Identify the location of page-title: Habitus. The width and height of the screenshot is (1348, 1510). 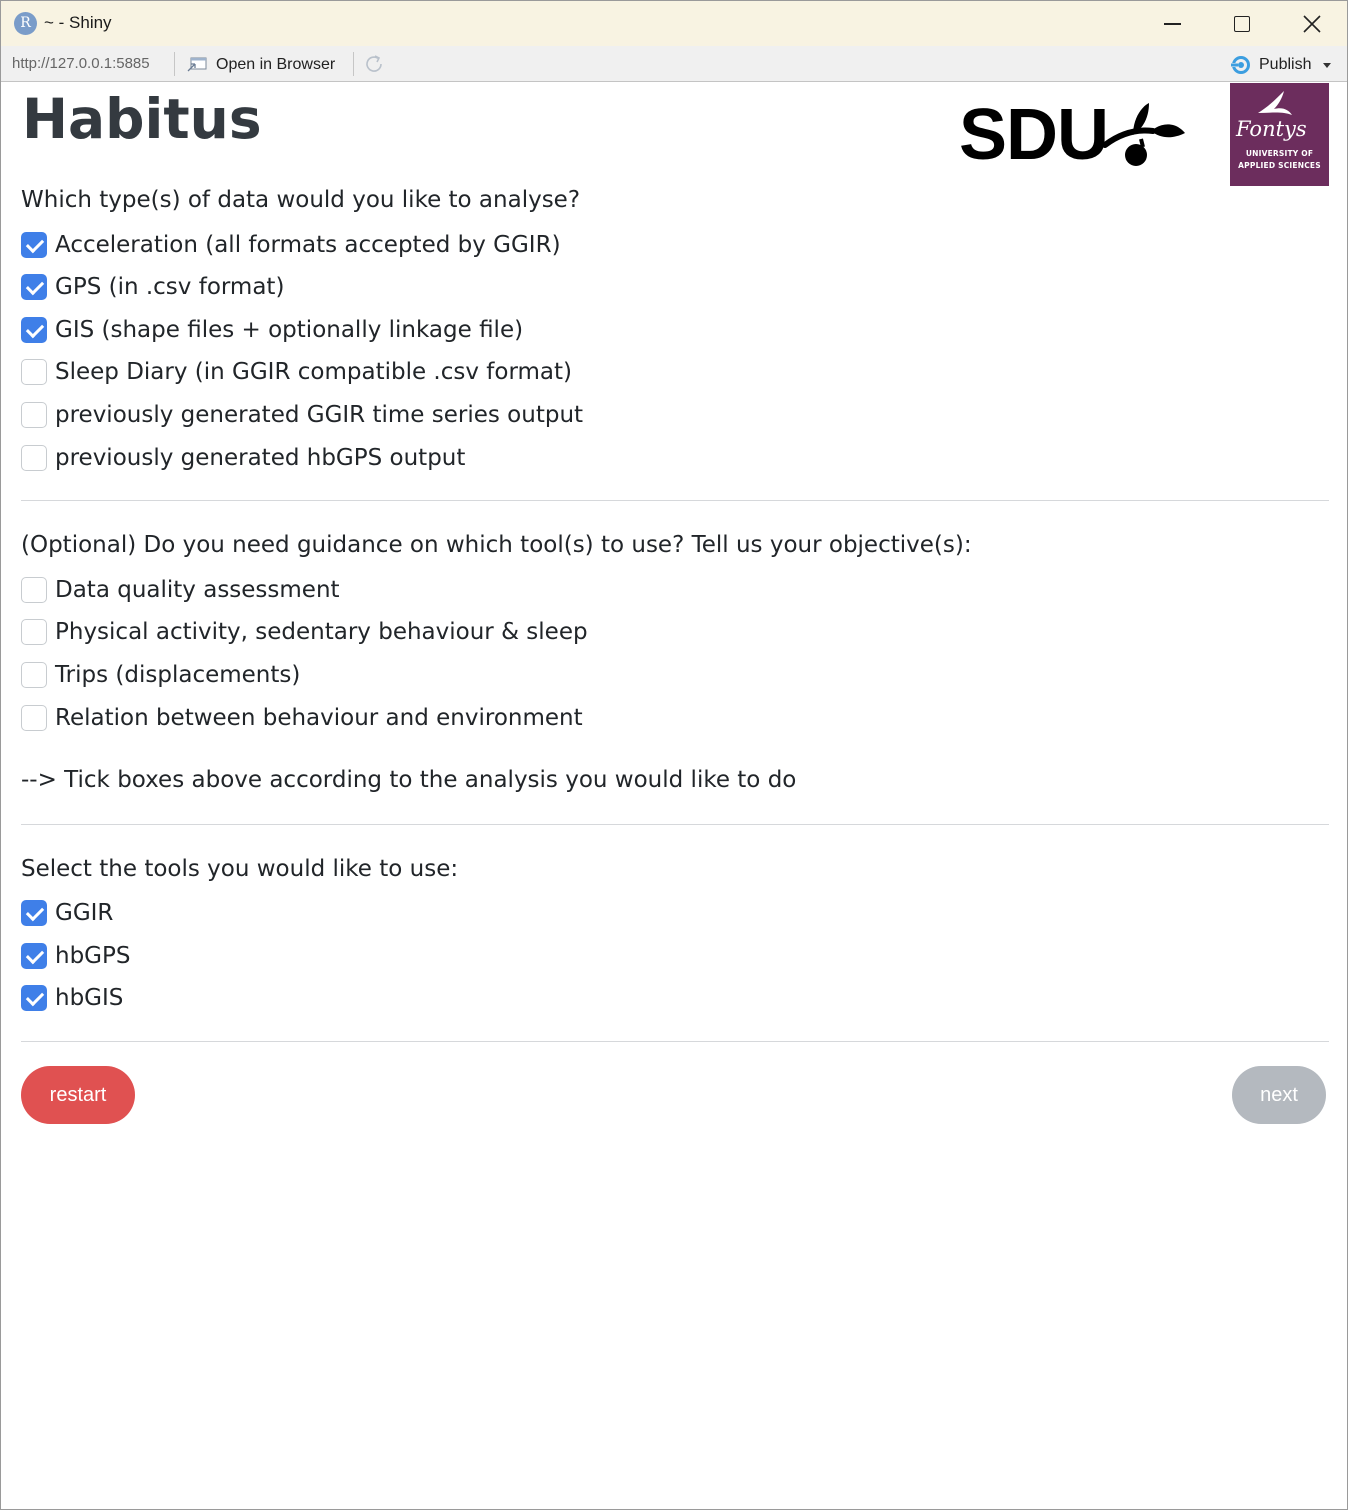
(142, 119).